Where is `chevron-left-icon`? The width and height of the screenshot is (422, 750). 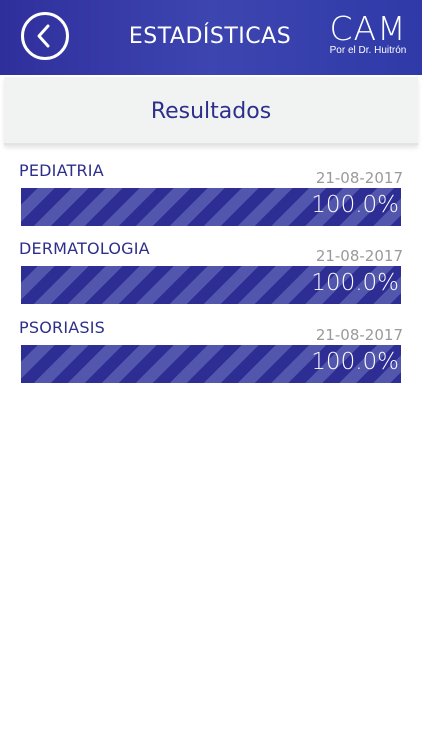 chevron-left-icon is located at coordinates (45, 36).